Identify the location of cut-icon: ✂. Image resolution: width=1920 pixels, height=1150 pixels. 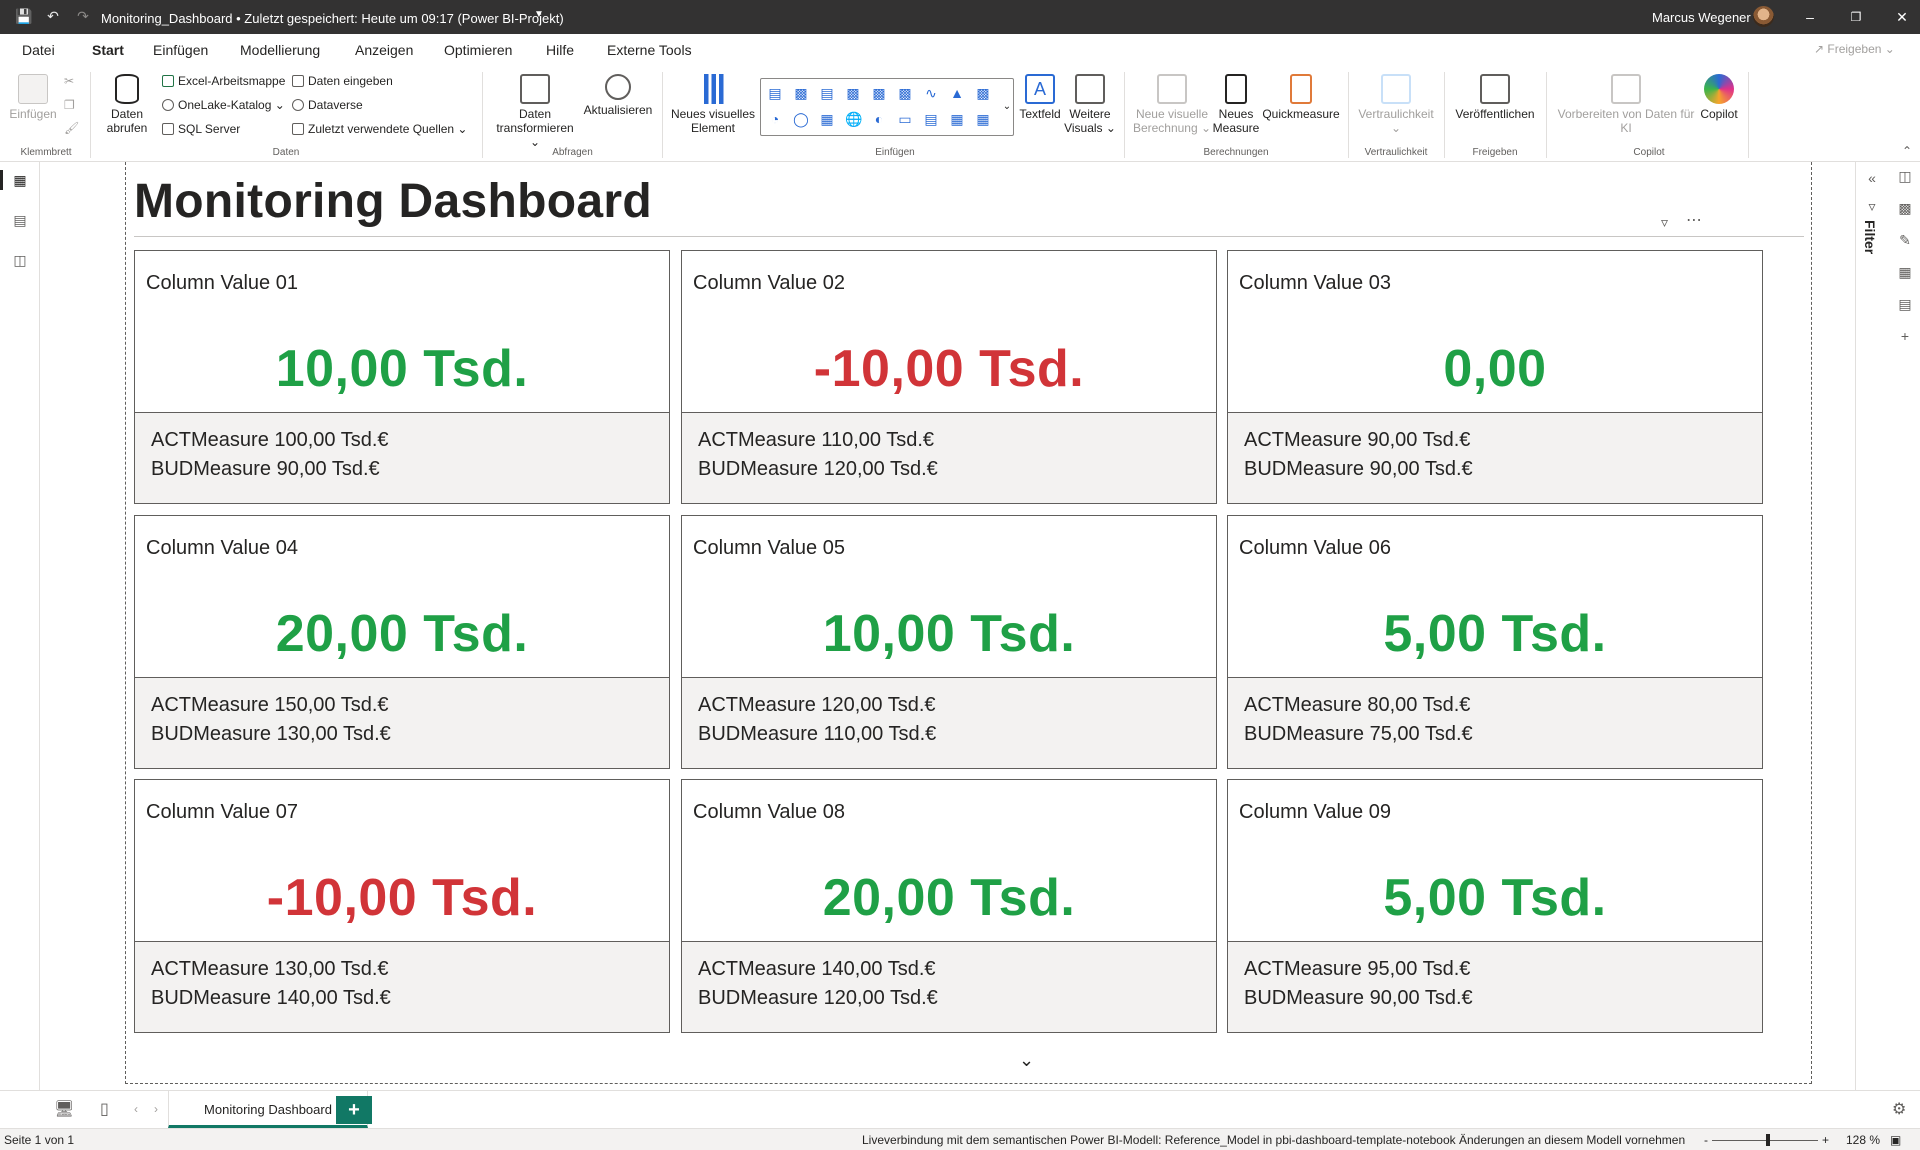
(69, 81).